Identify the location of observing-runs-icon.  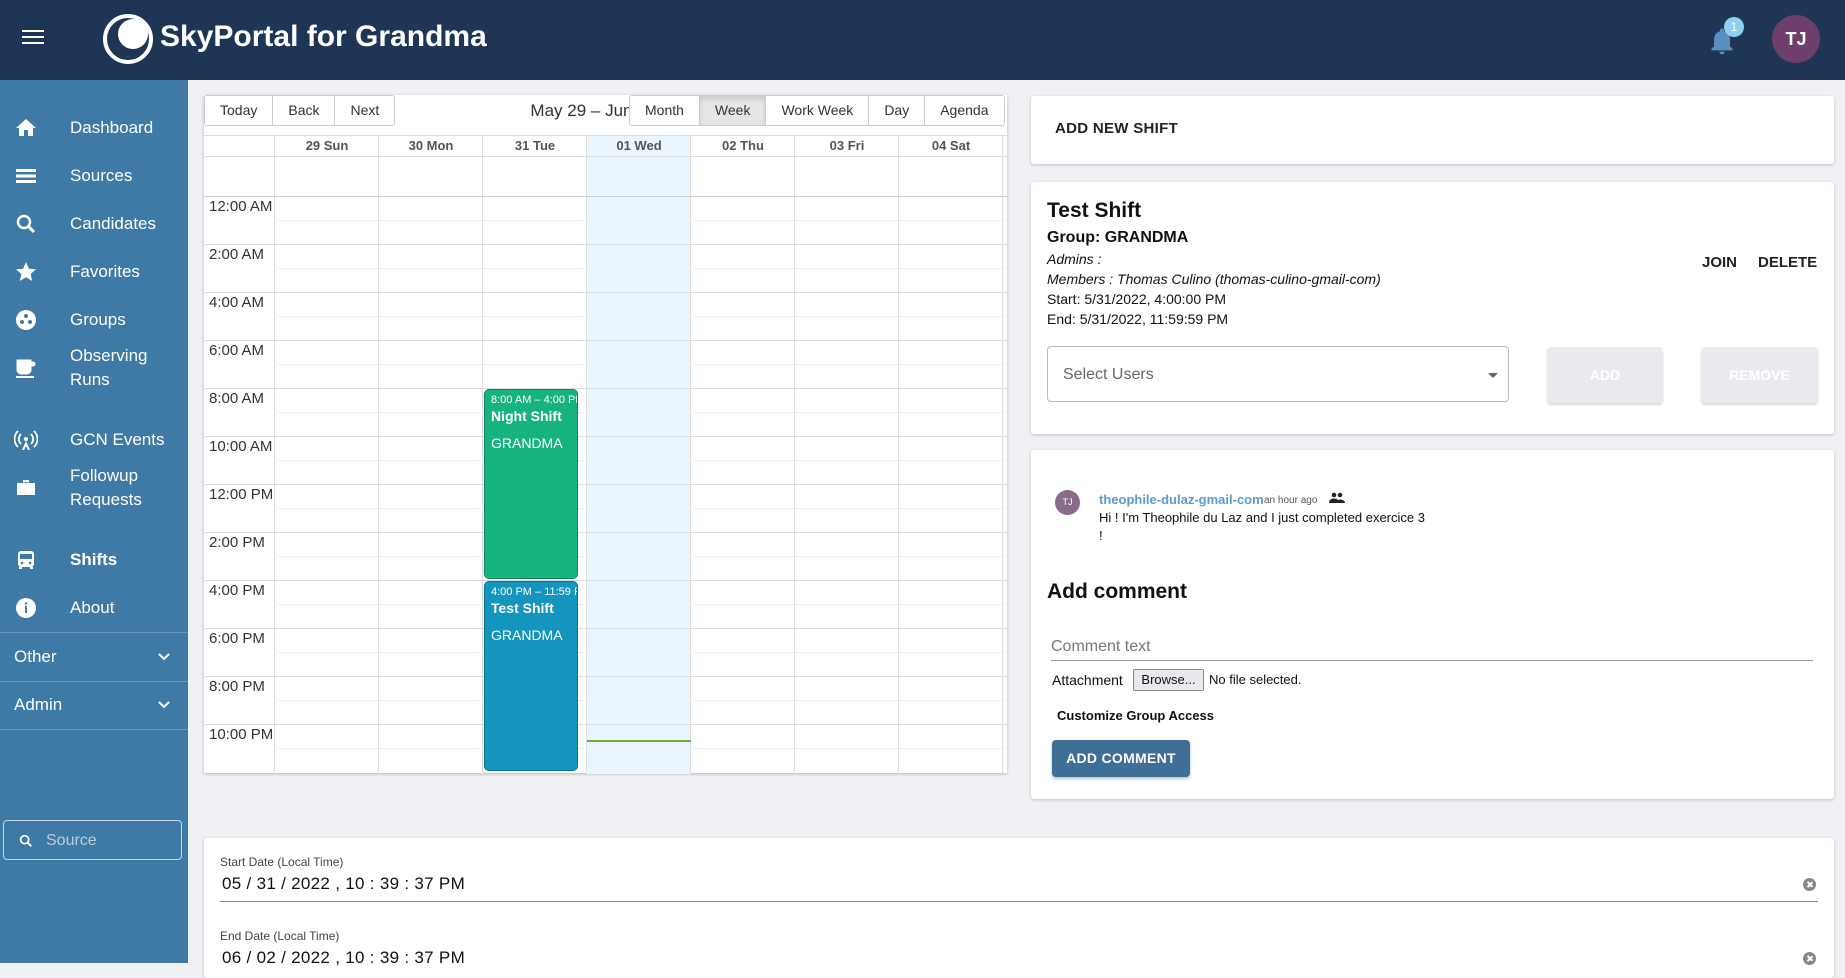
(26, 368).